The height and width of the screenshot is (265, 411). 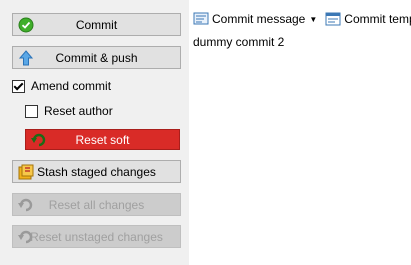 I want to click on stash-staged-button: Stash staged changes, so click(x=96, y=171).